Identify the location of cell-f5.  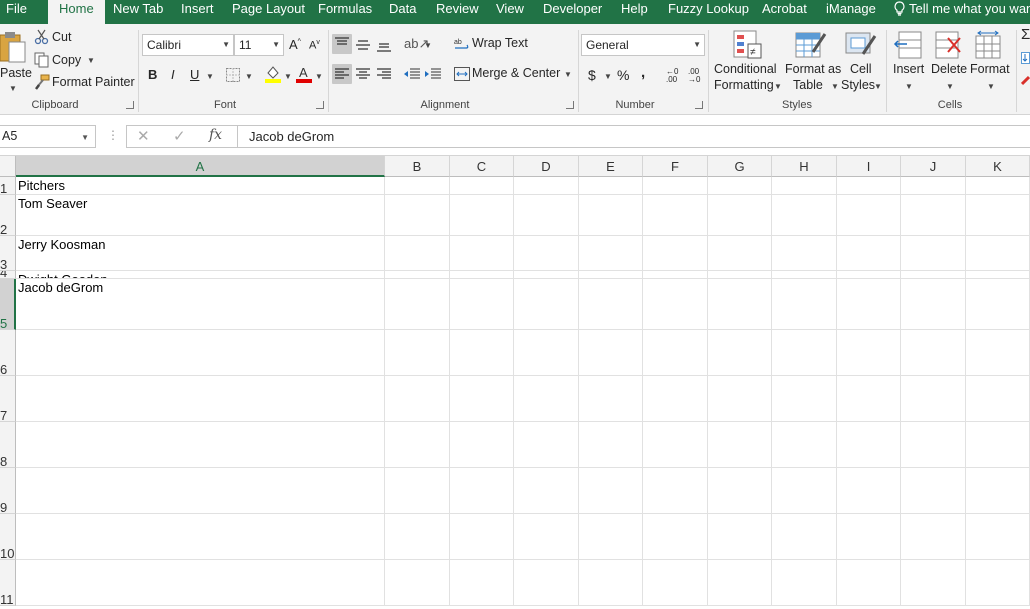
(675, 304).